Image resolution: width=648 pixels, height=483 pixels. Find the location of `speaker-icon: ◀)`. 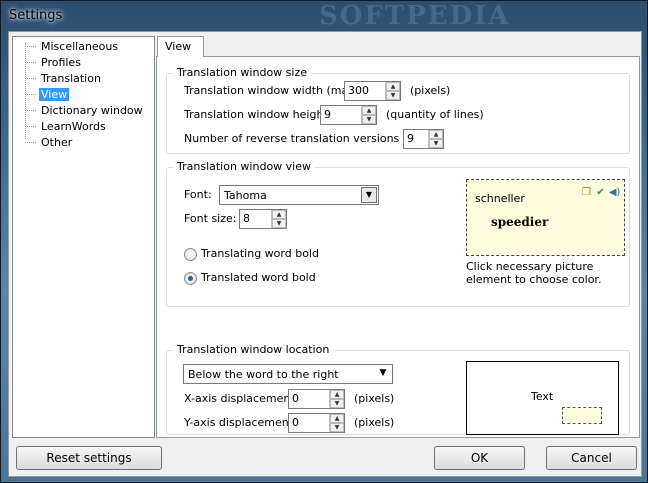

speaker-icon: ◀) is located at coordinates (614, 193).